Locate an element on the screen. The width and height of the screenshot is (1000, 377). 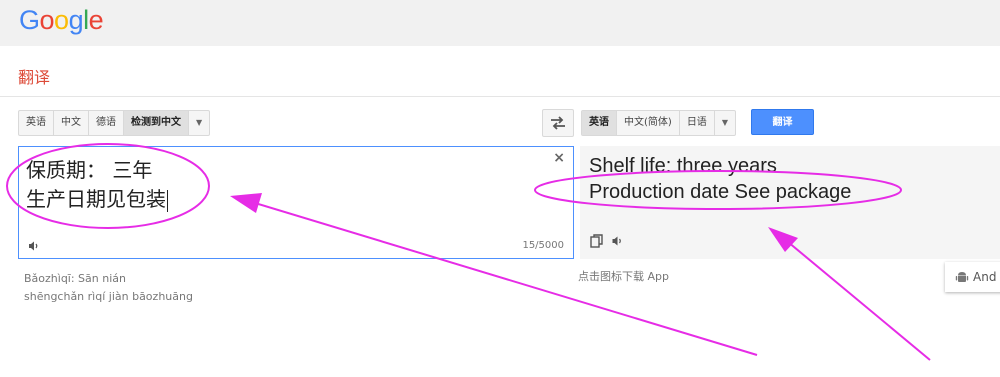
source-language-bar: 英语 中文 德语 检测到中文 ▼ is located at coordinates (114, 123).